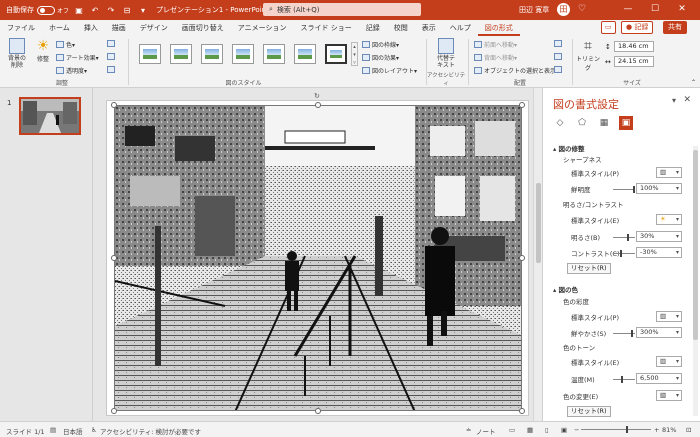 This screenshot has width=700, height=437. Describe the element at coordinates (563, 9) in the screenshot. I see `avatar: 田` at that location.